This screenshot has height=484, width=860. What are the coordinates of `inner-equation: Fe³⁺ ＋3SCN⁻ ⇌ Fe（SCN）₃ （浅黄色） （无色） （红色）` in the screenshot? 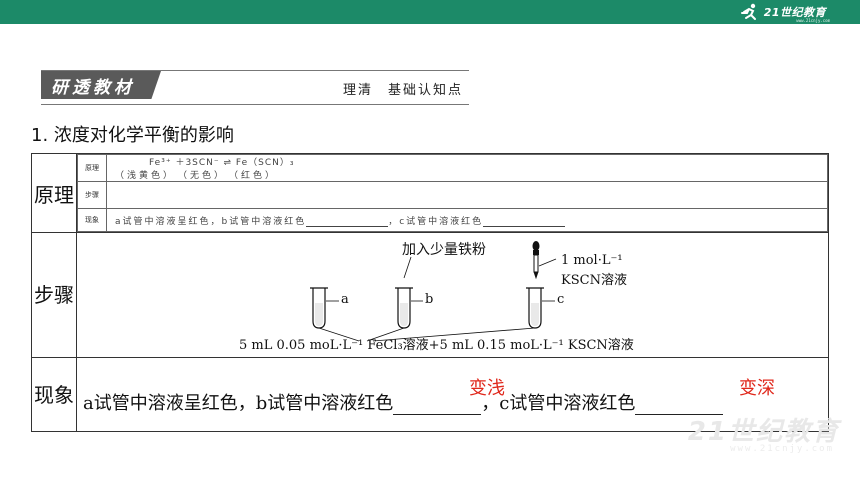 It's located at (467, 168).